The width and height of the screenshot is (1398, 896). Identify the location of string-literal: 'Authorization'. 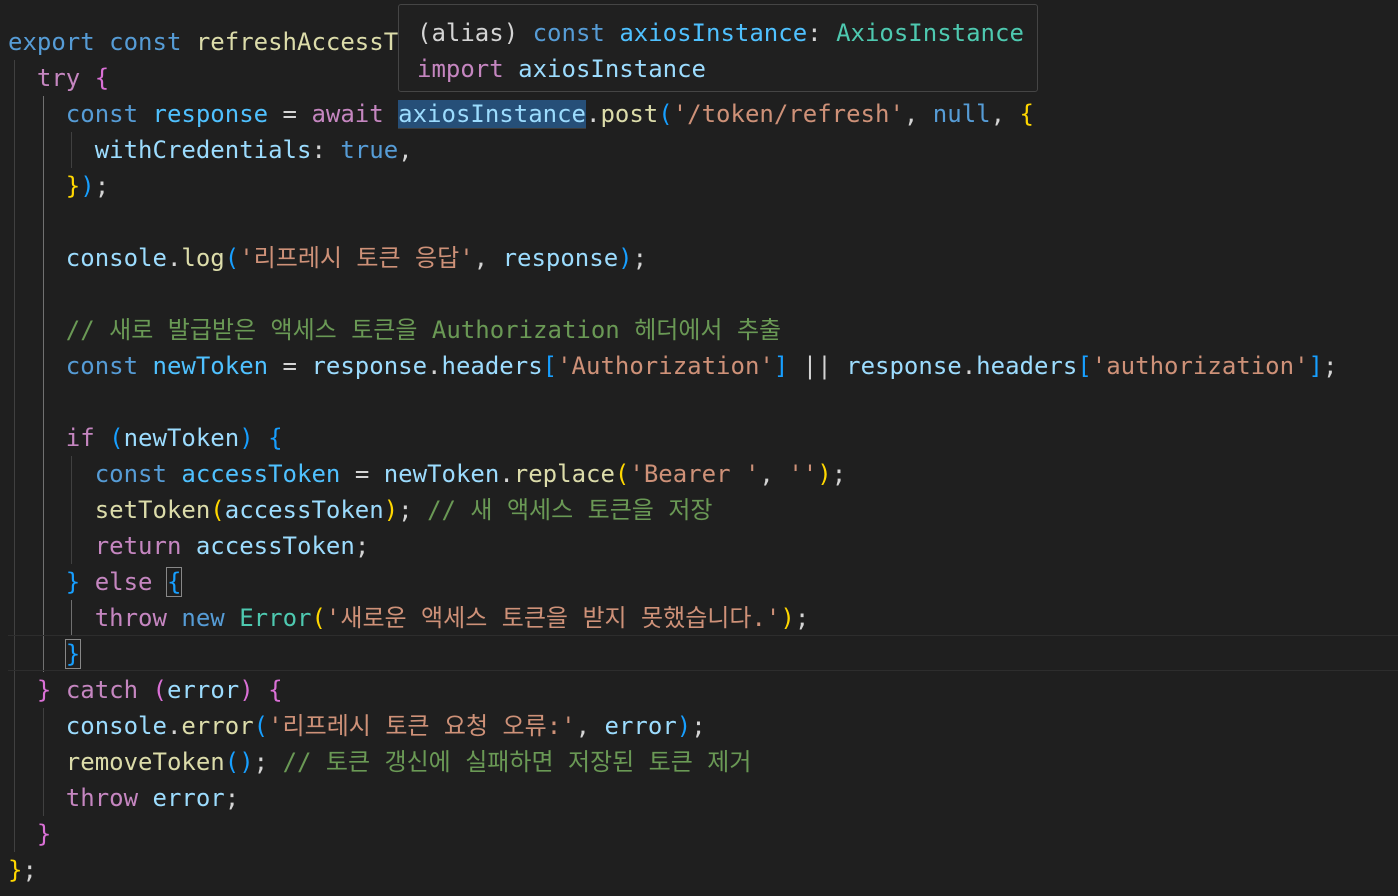
(665, 366).